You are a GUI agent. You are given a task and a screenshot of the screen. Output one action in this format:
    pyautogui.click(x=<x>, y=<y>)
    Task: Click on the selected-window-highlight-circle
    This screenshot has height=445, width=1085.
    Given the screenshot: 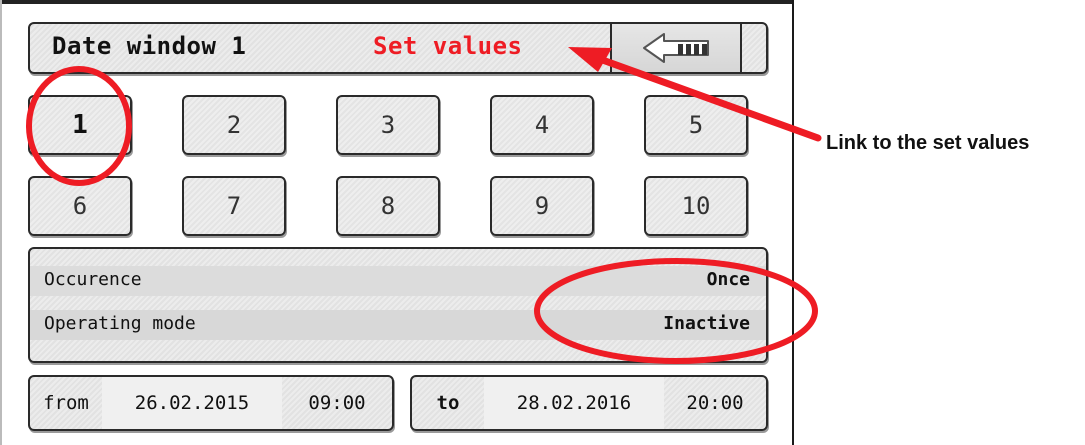 What is the action you would take?
    pyautogui.click(x=79, y=126)
    